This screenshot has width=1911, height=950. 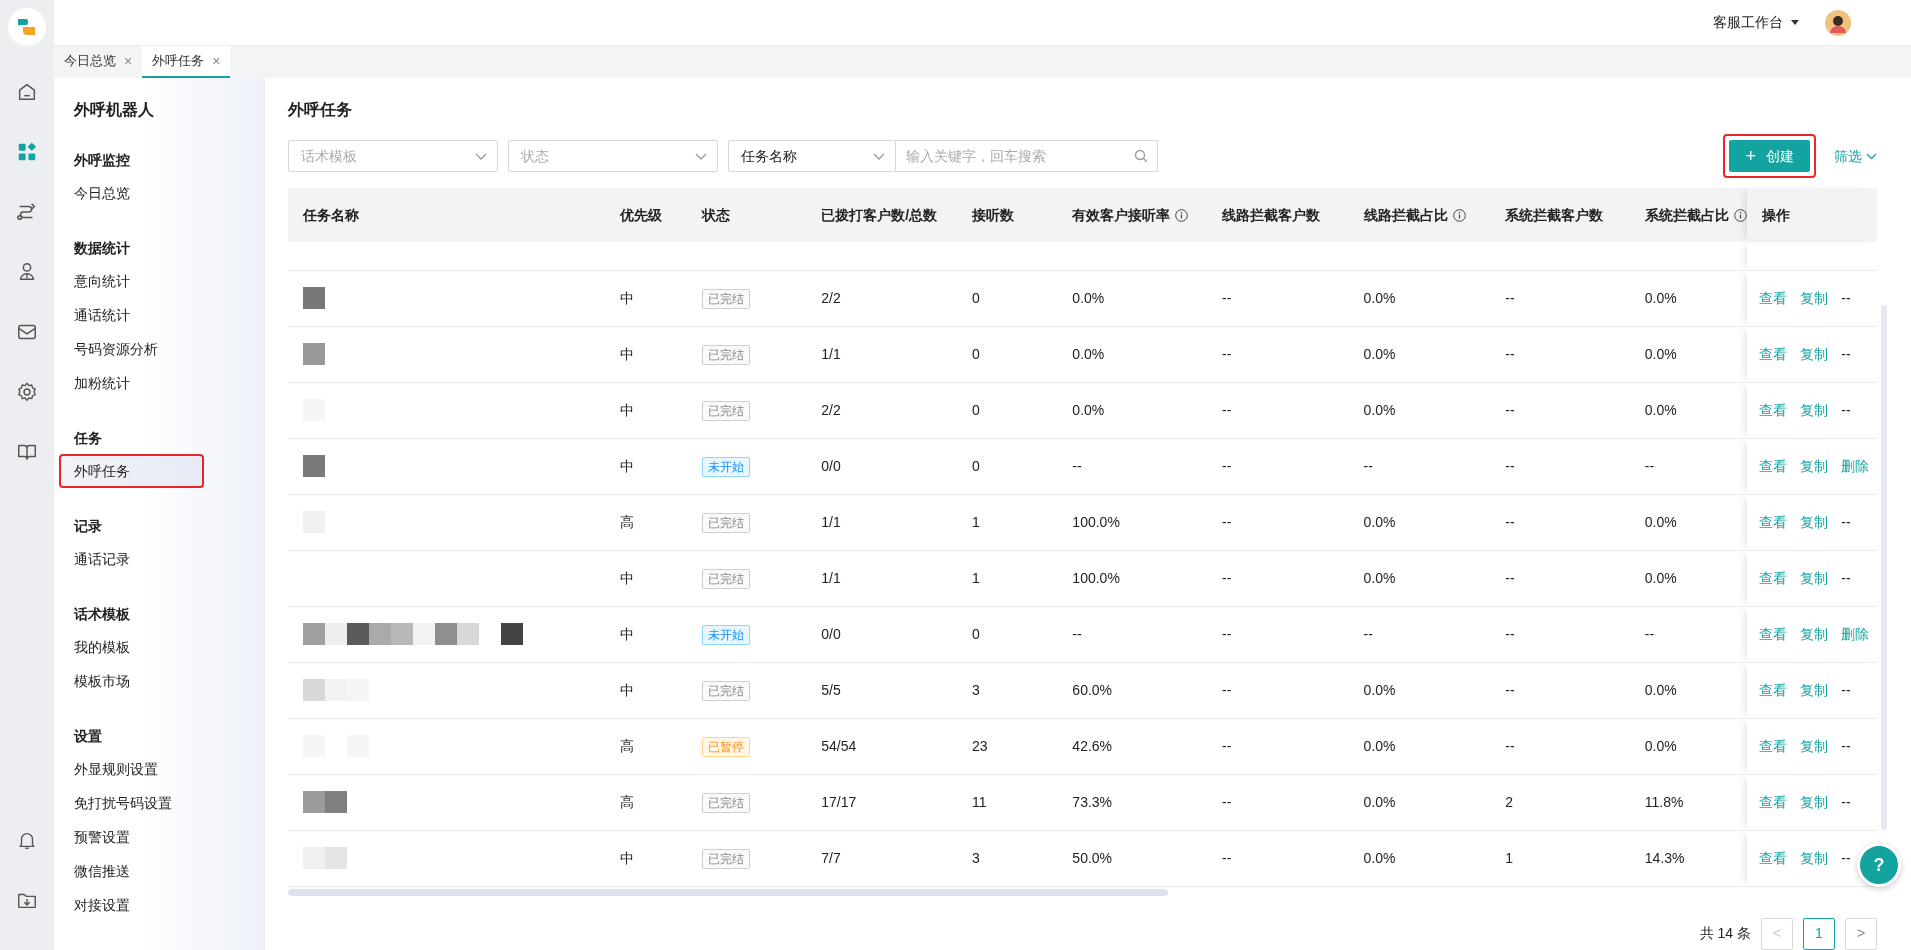 What do you see at coordinates (1096, 577) in the screenshot?
I see `table-cell: 100.0%` at bounding box center [1096, 577].